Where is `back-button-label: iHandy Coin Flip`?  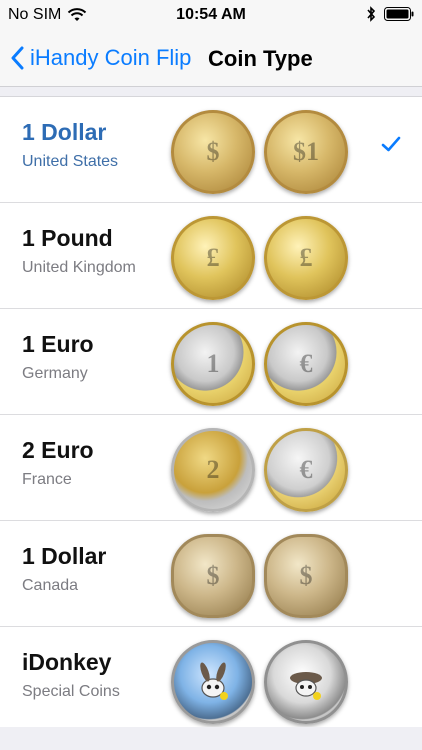
back-button-label: iHandy Coin Flip is located at coordinates (111, 57).